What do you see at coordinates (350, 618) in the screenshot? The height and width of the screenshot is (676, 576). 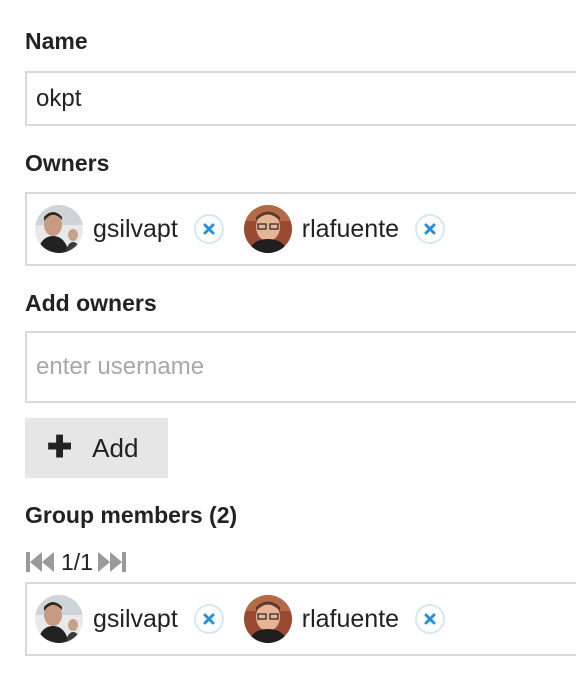 I see `member-username: rlafuente` at bounding box center [350, 618].